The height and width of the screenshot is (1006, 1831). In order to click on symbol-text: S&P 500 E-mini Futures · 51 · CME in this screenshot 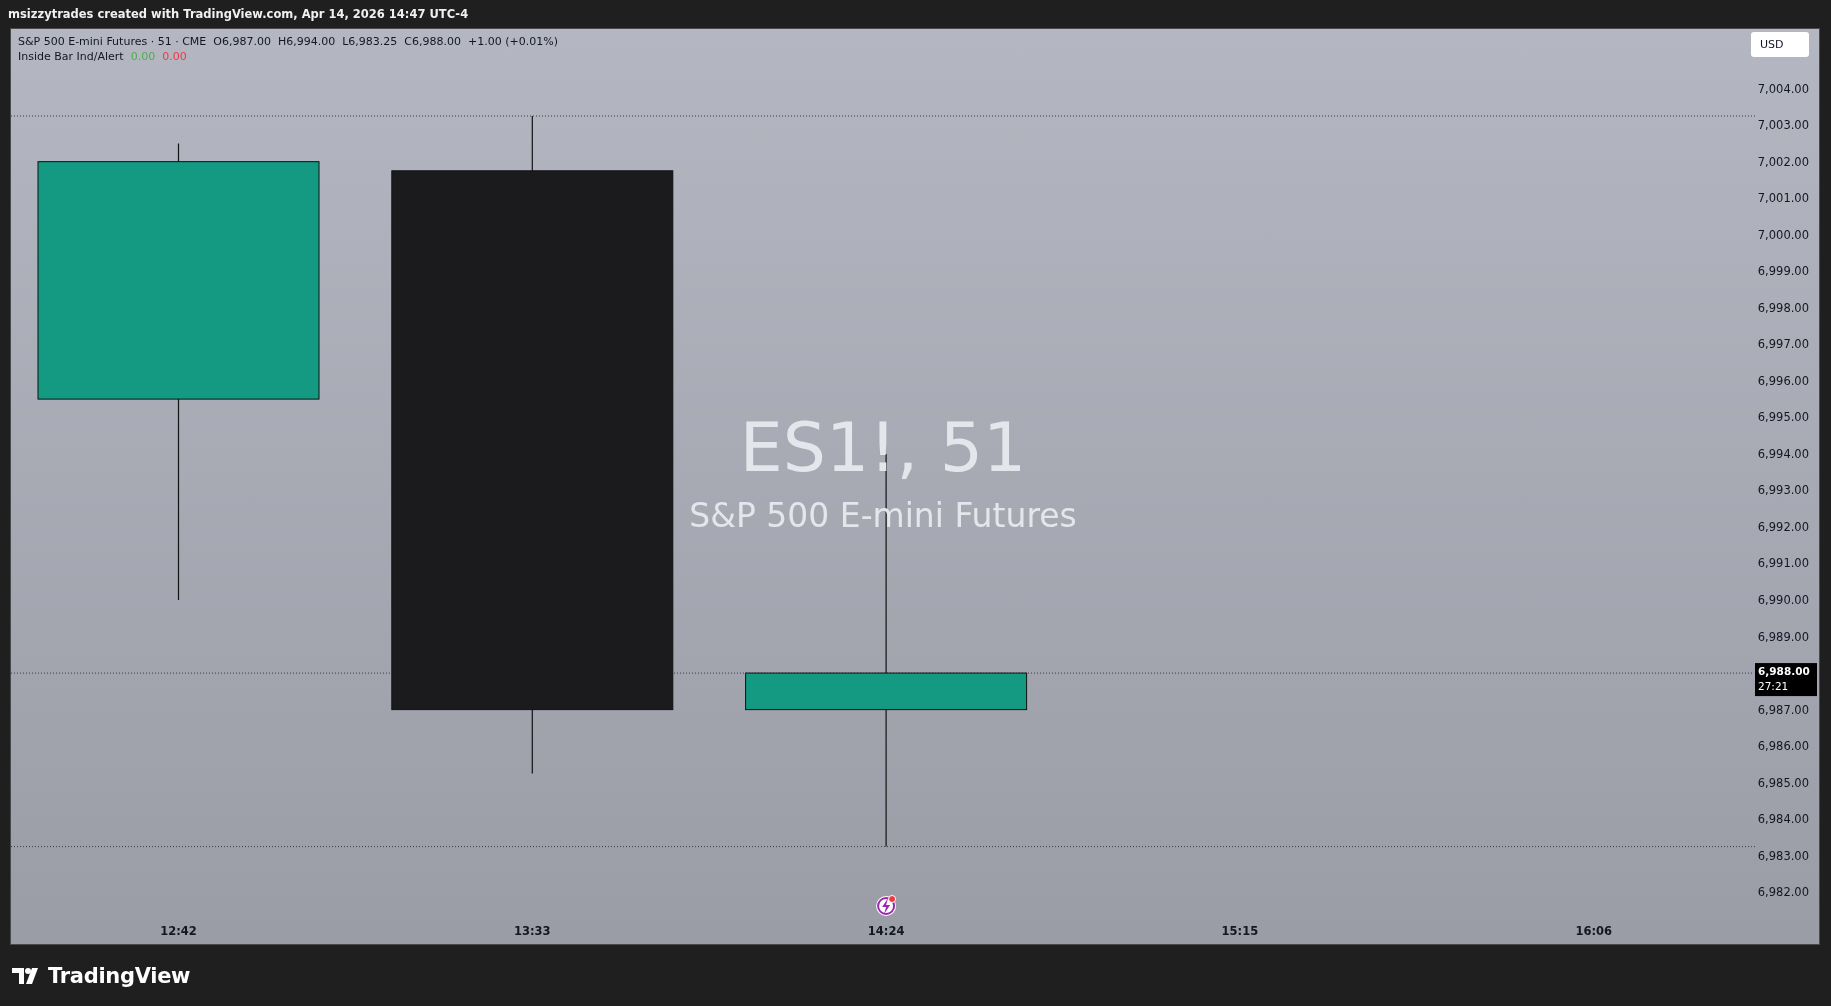, I will do `click(112, 41)`.